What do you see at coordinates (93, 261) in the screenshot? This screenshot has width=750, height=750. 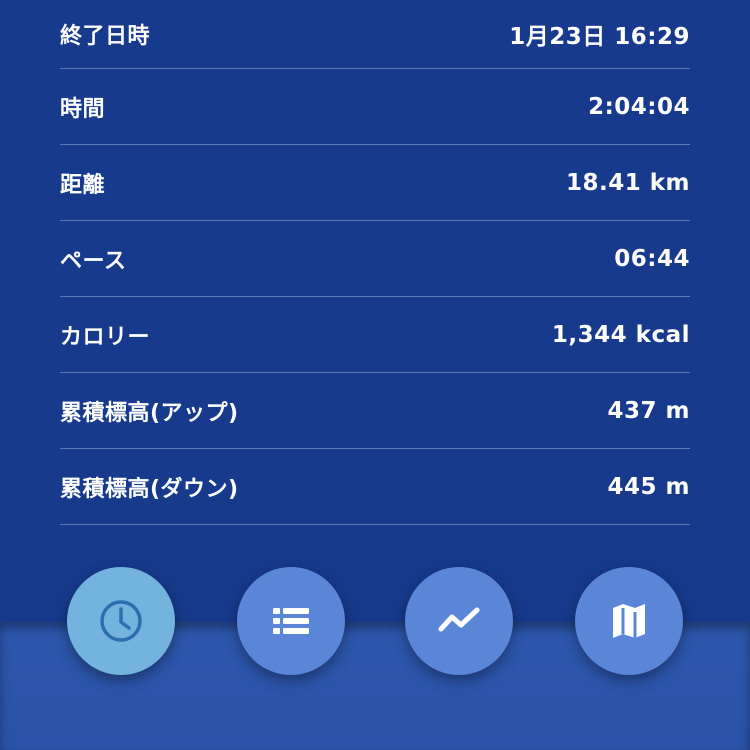 I see `stat-label: ペース` at bounding box center [93, 261].